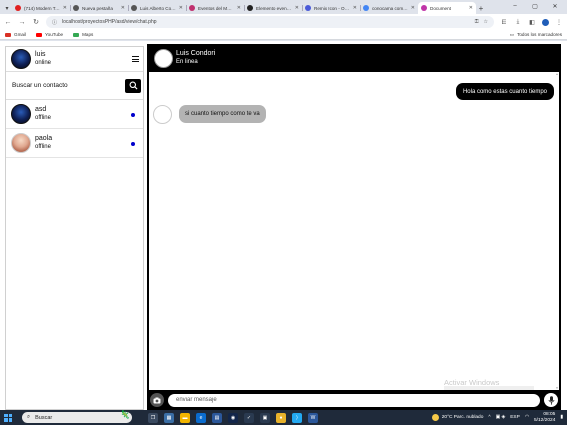  Describe the element at coordinates (297, 417) in the screenshot. I see `vscode-icon: ⟩` at that location.